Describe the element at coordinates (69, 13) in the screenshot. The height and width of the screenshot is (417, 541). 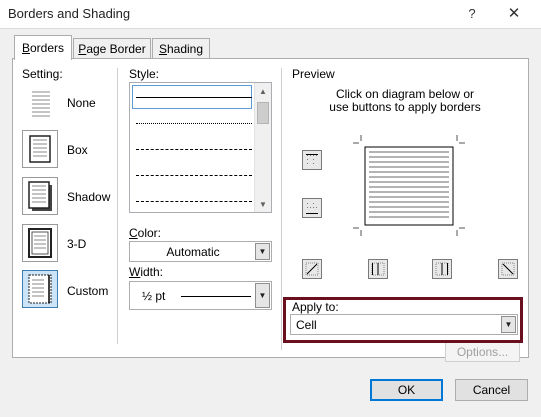
I see `dialog-title: Borders and Shading` at that location.